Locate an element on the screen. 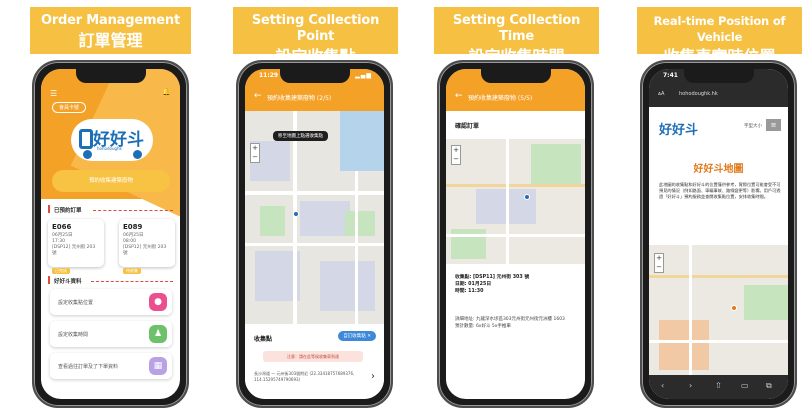 This screenshot has width=807, height=412. map-instruction-banner: 移至地圖上點選收集點 is located at coordinates (300, 136).